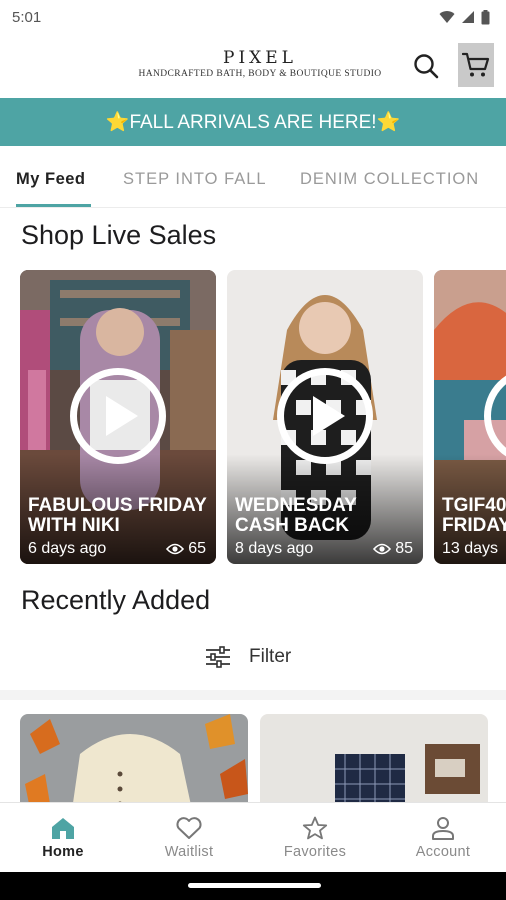 The image size is (506, 900). I want to click on view-count: 65, so click(197, 548).